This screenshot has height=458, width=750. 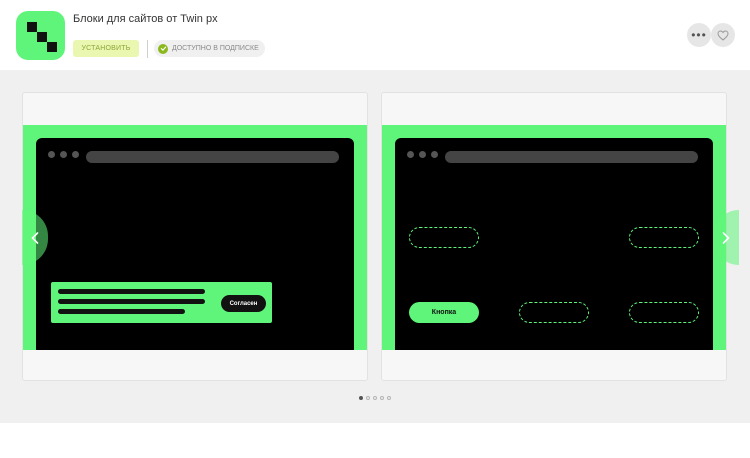 I want to click on app-logo-icon, so click(x=40, y=35).